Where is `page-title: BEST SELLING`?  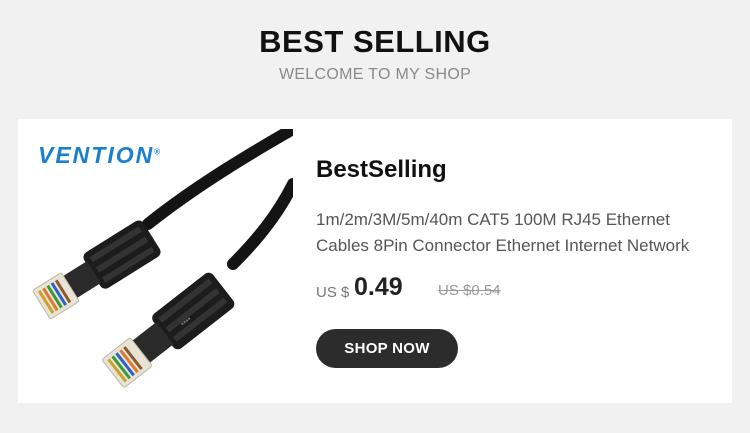 page-title: BEST SELLING is located at coordinates (375, 41).